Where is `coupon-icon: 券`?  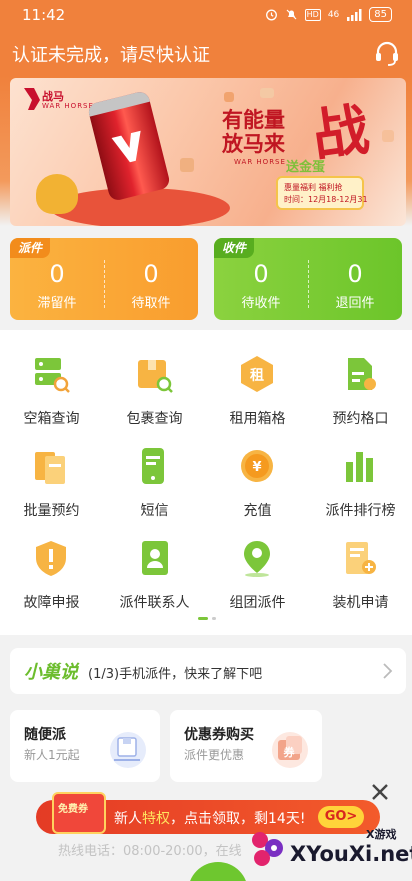 coupon-icon: 券 is located at coordinates (290, 750).